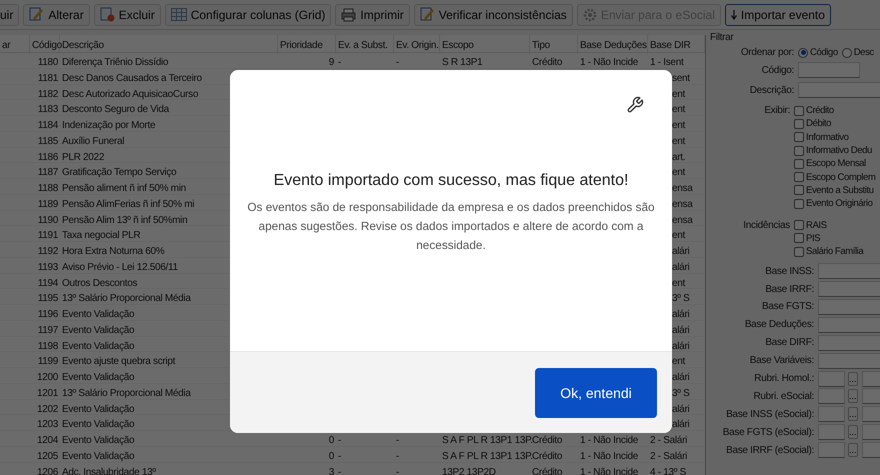 This screenshot has height=475, width=880. Describe the element at coordinates (109, 470) in the screenshot. I see `table-cell: Adc. Insalubridade 13º` at that location.